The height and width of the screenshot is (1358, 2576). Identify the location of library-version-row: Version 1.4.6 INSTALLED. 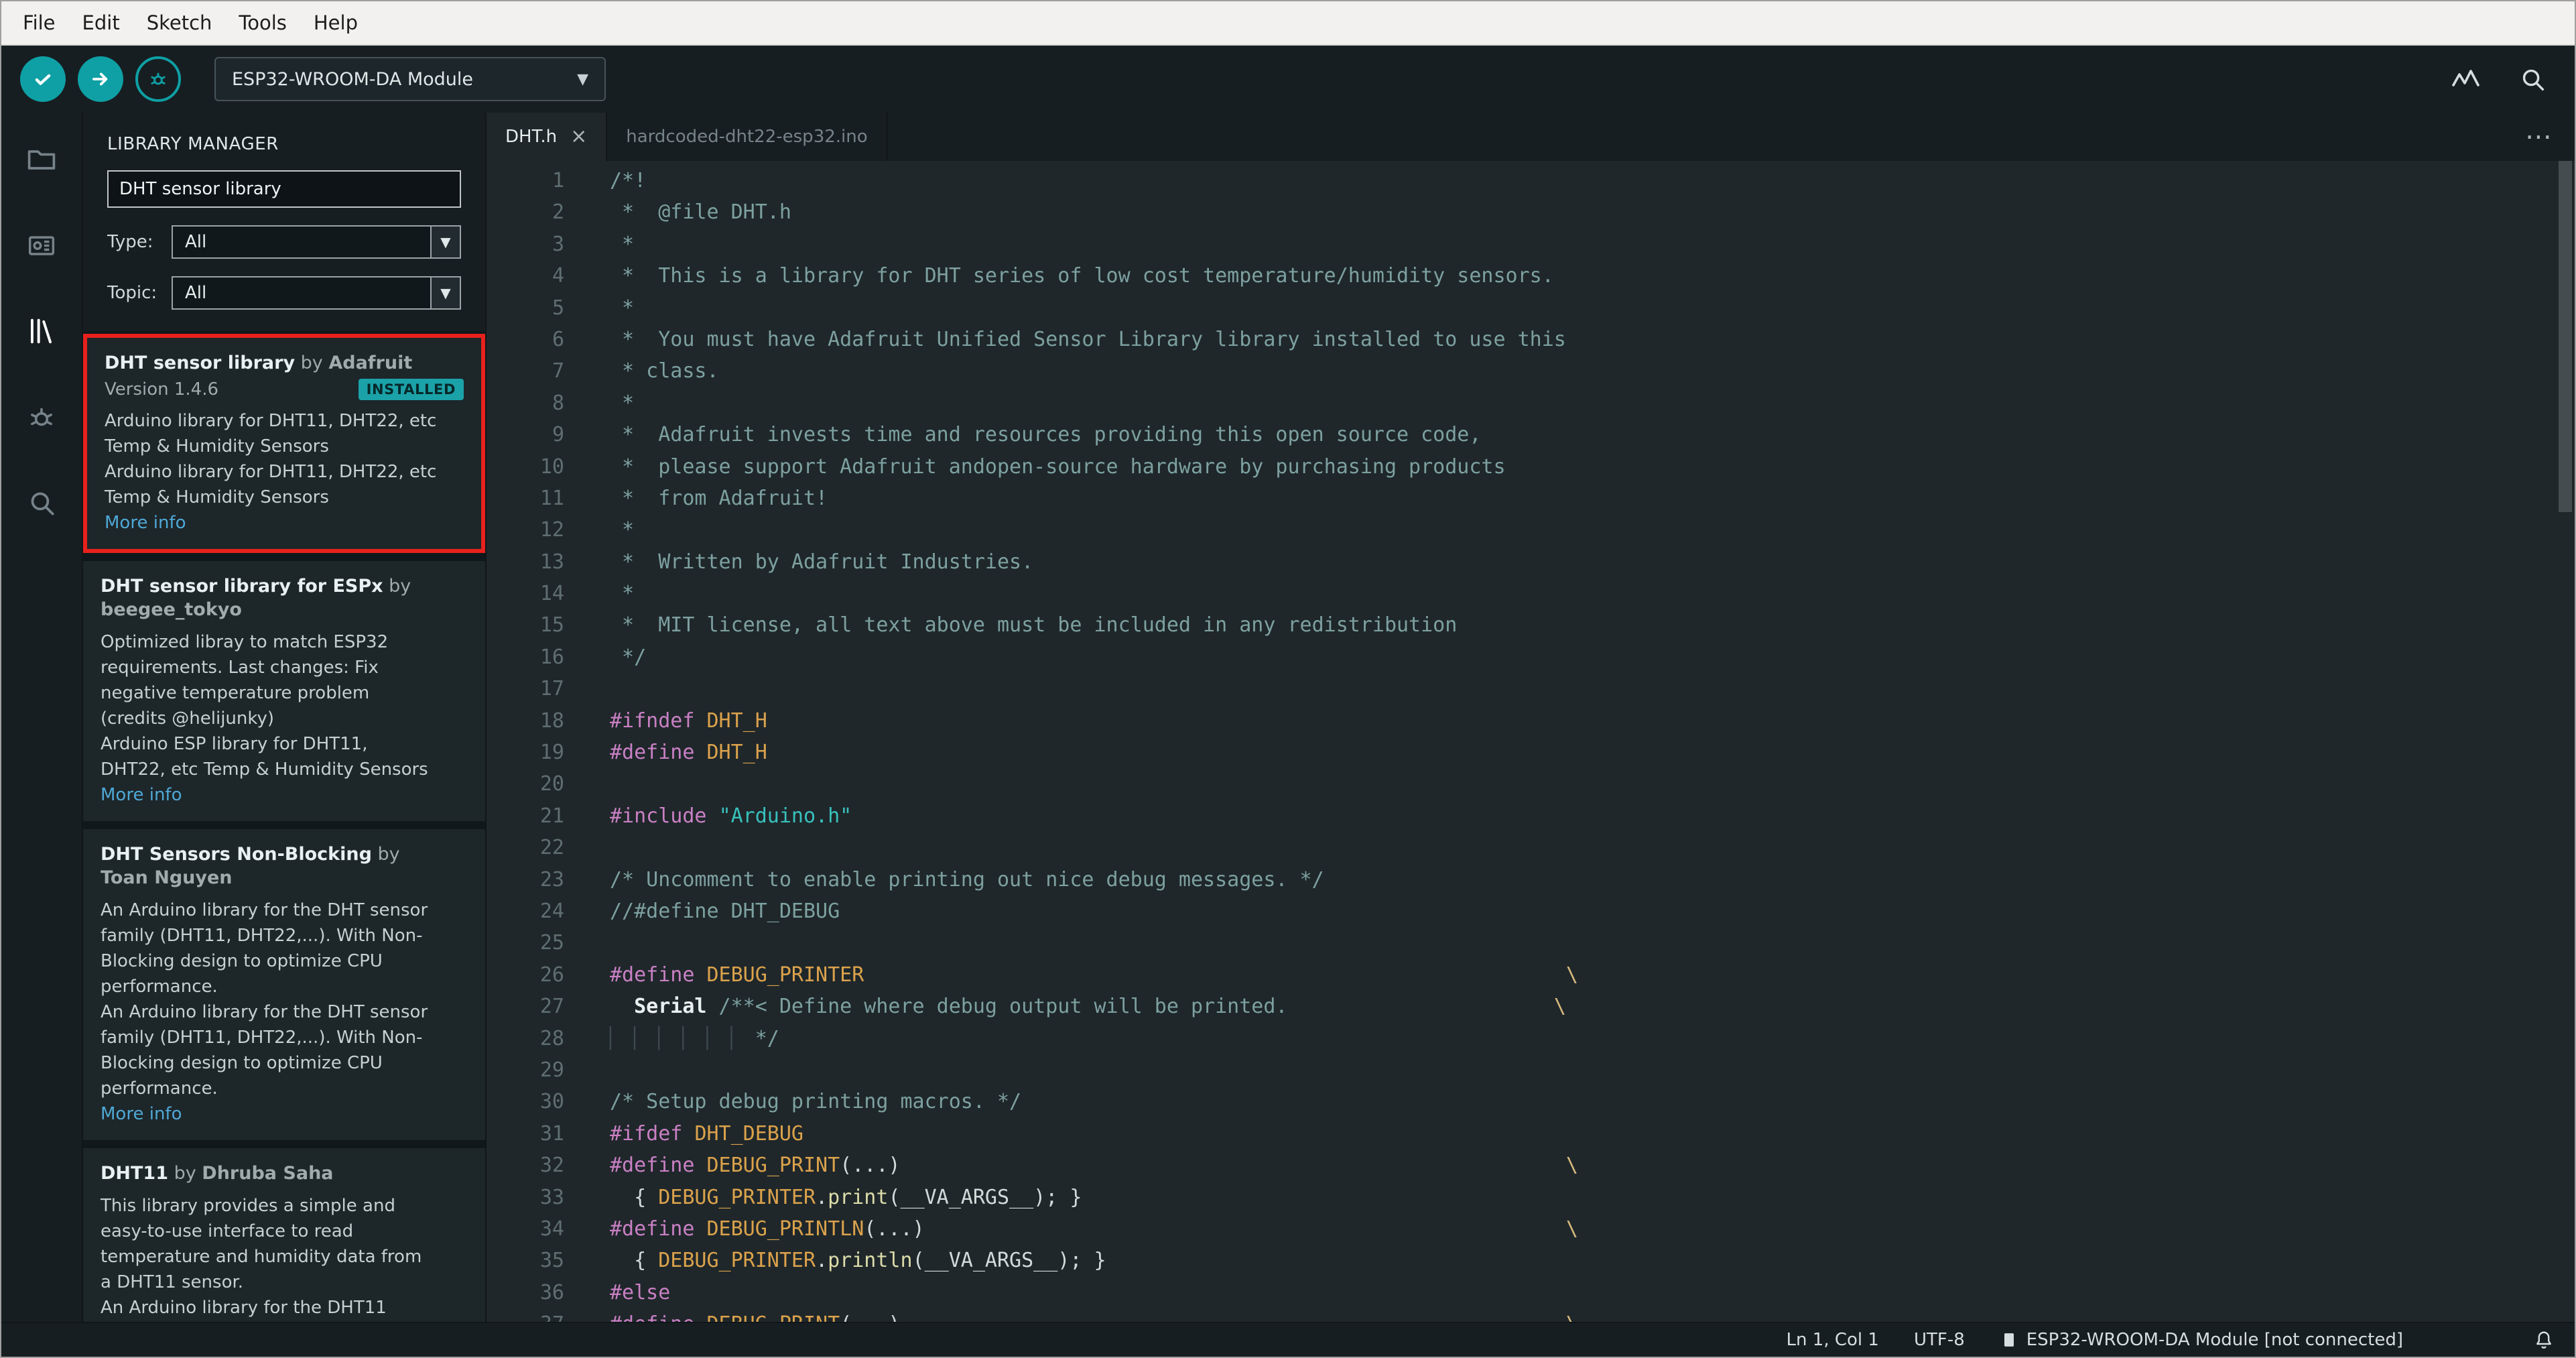
(284, 389).